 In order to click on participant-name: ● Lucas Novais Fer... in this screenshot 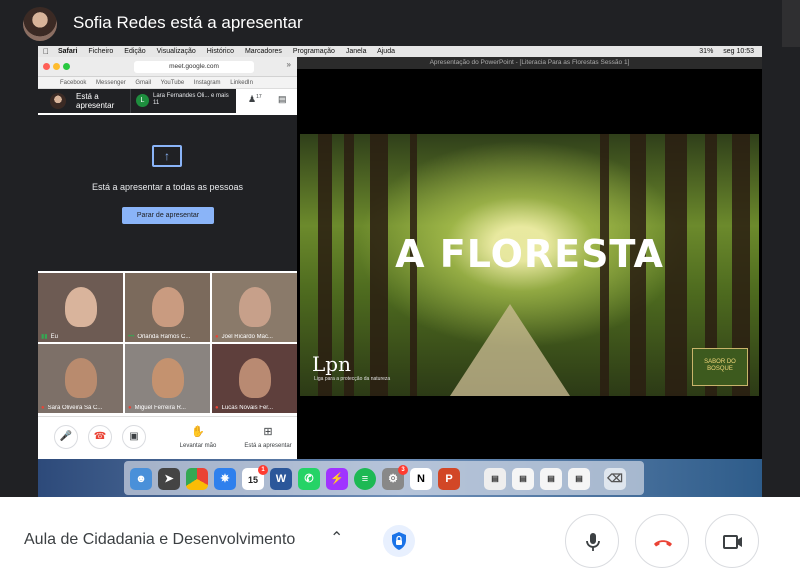, I will do `click(244, 408)`.